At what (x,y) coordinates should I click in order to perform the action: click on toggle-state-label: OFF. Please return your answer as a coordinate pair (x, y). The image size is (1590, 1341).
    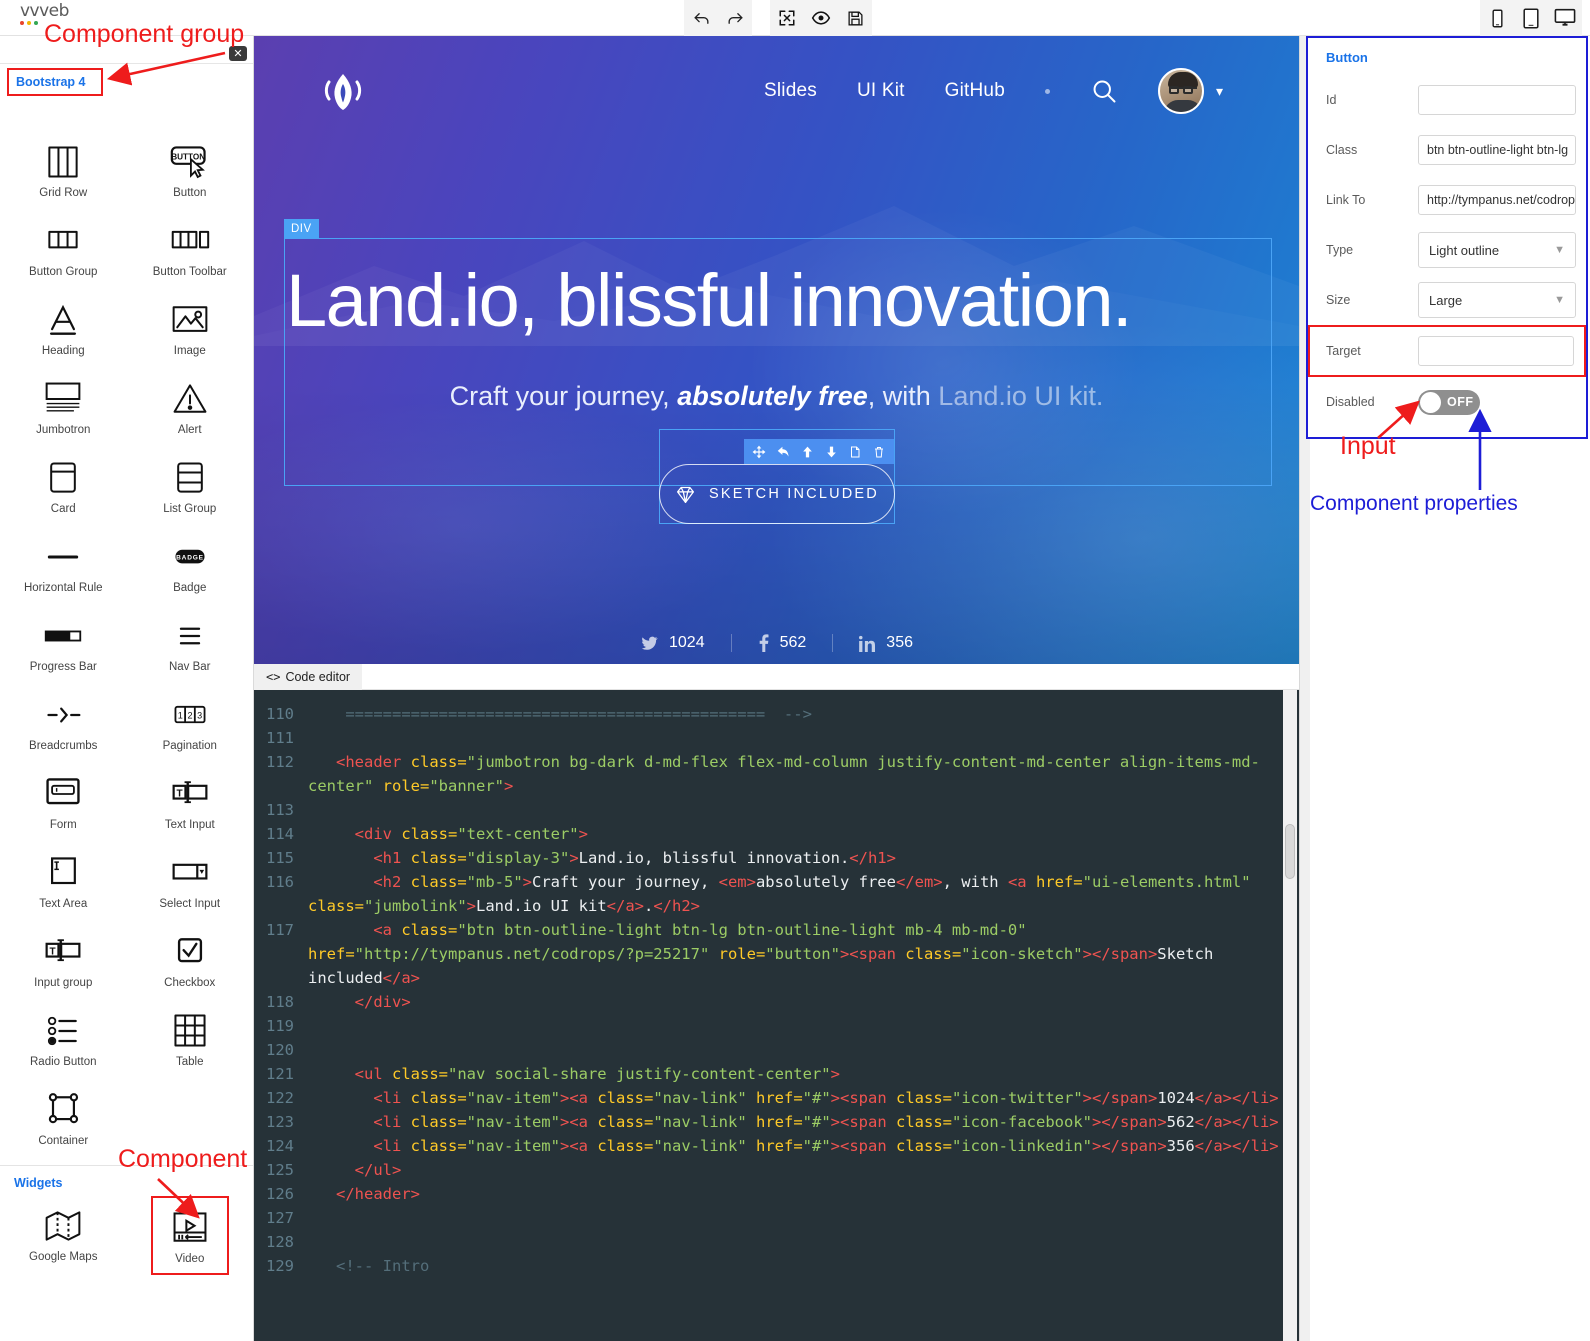
    Looking at the image, I should click on (1460, 402).